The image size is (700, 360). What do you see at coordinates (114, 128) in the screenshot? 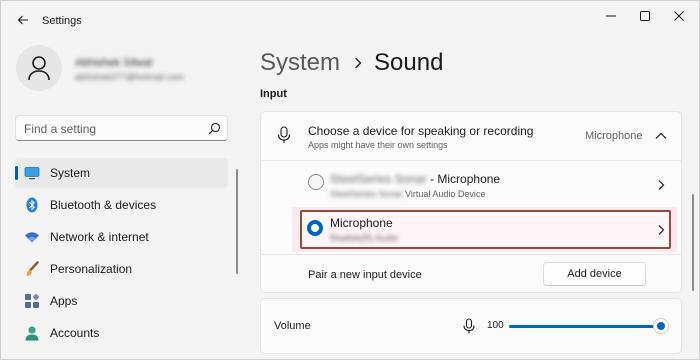
I see `search-input` at bounding box center [114, 128].